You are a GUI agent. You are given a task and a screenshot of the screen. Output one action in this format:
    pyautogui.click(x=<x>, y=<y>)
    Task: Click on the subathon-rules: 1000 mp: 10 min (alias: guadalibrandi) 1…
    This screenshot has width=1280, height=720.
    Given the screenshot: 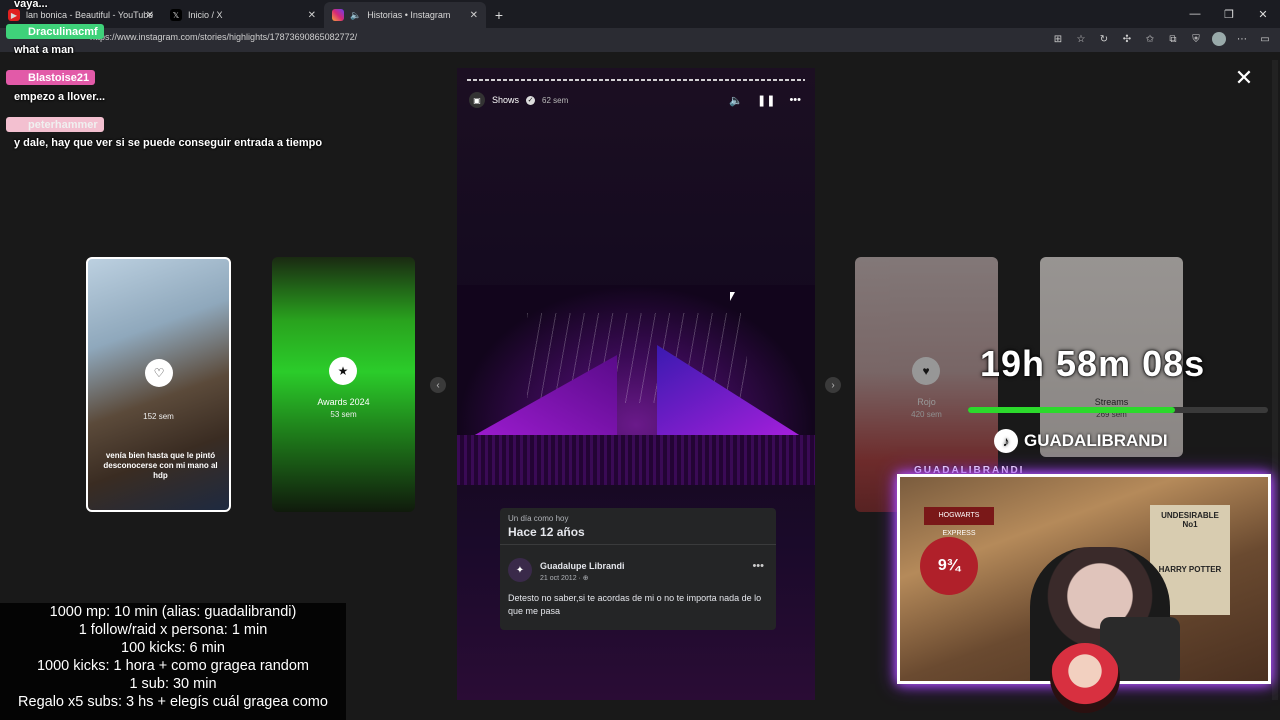 What is the action you would take?
    pyautogui.click(x=173, y=661)
    